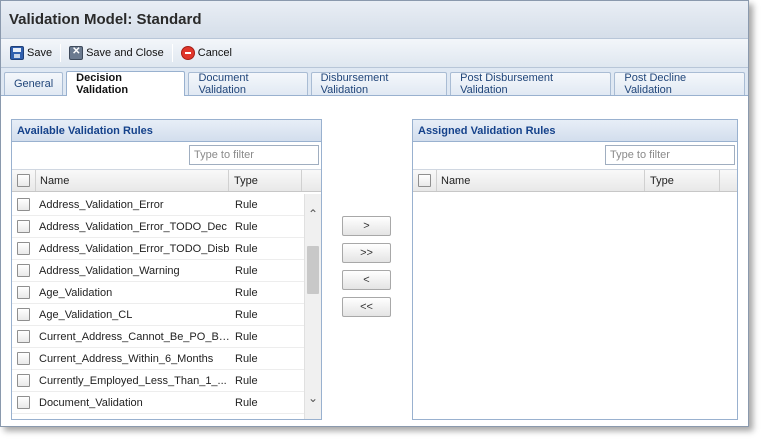  Describe the element at coordinates (540, 180) in the screenshot. I see `assigned-col-name: Name` at that location.